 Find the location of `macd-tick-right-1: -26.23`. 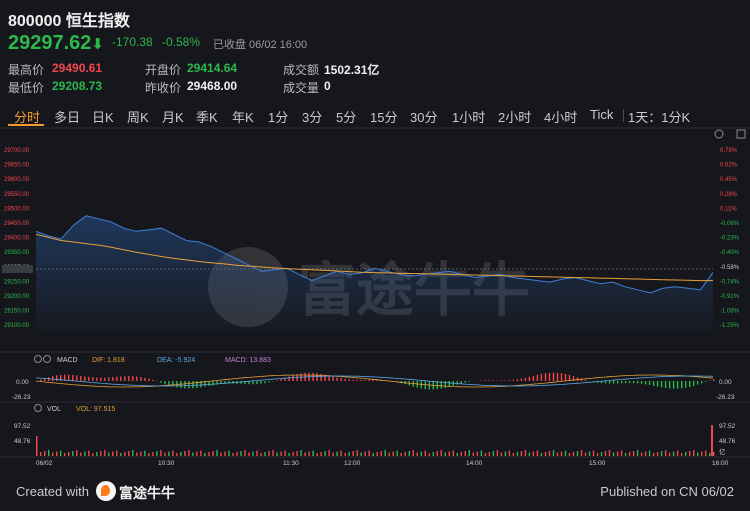

macd-tick-right-1: -26.23 is located at coordinates (725, 397).